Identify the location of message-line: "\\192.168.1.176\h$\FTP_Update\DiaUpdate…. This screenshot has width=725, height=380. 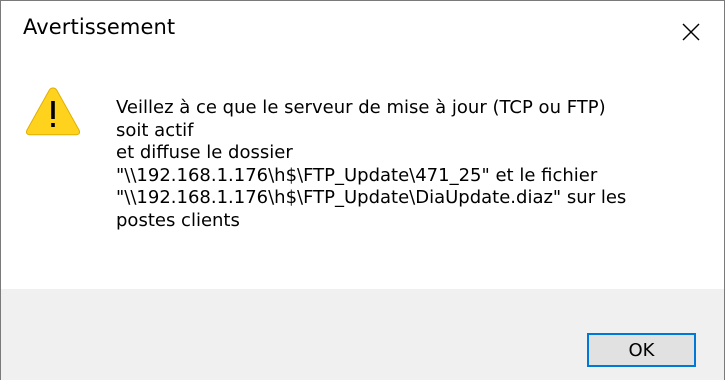
(371, 197).